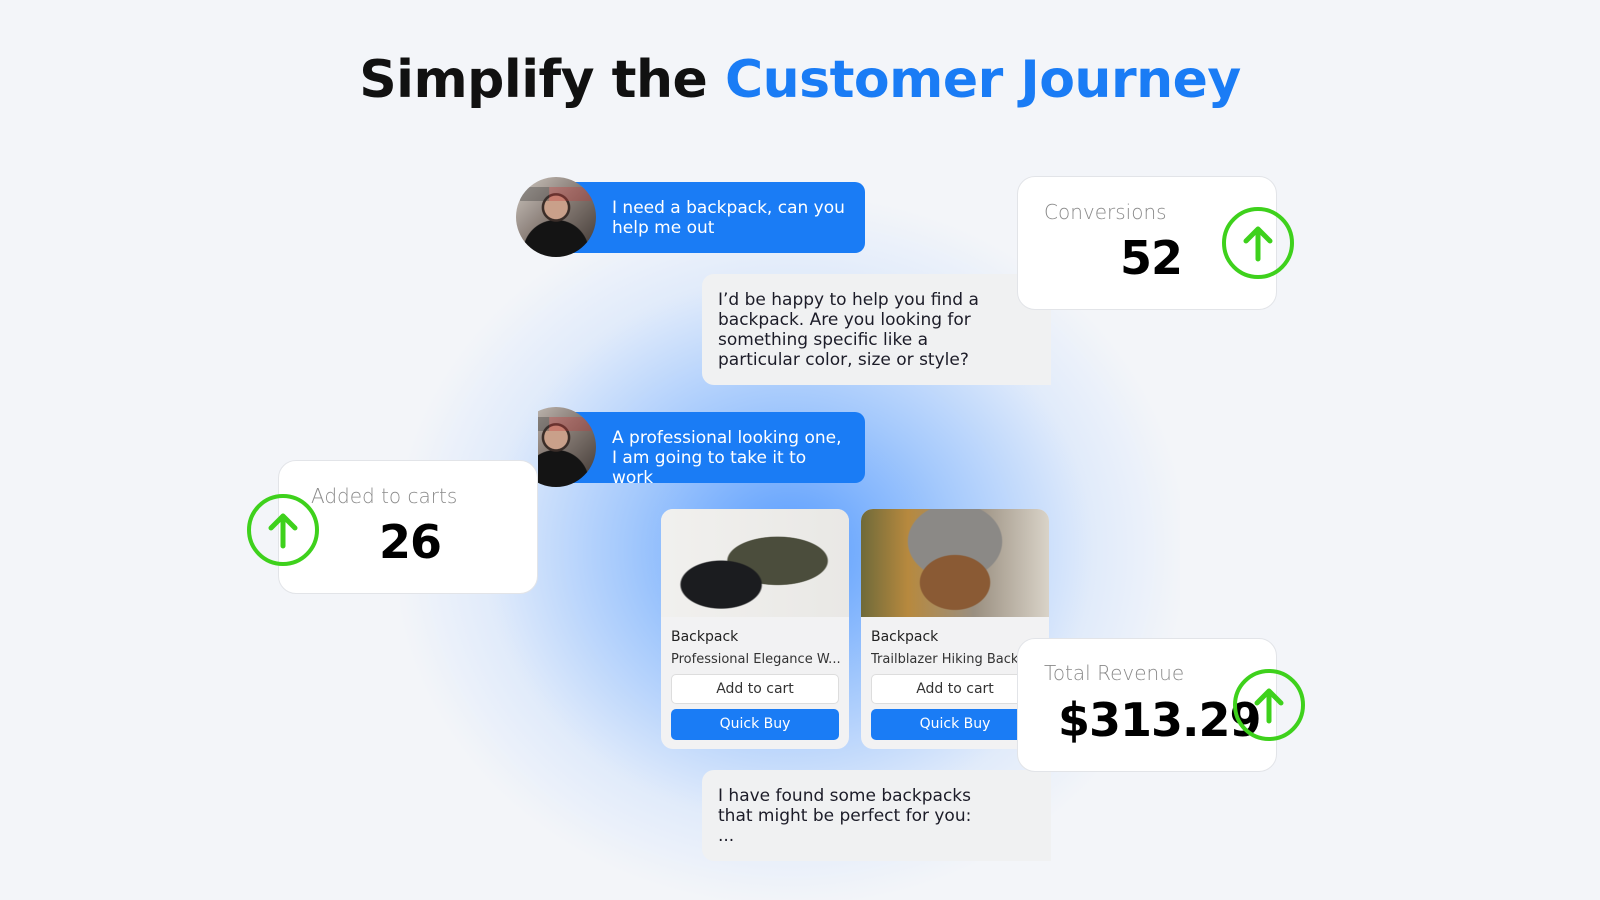  What do you see at coordinates (1105, 212) in the screenshot?
I see `metric-label: Conversions` at bounding box center [1105, 212].